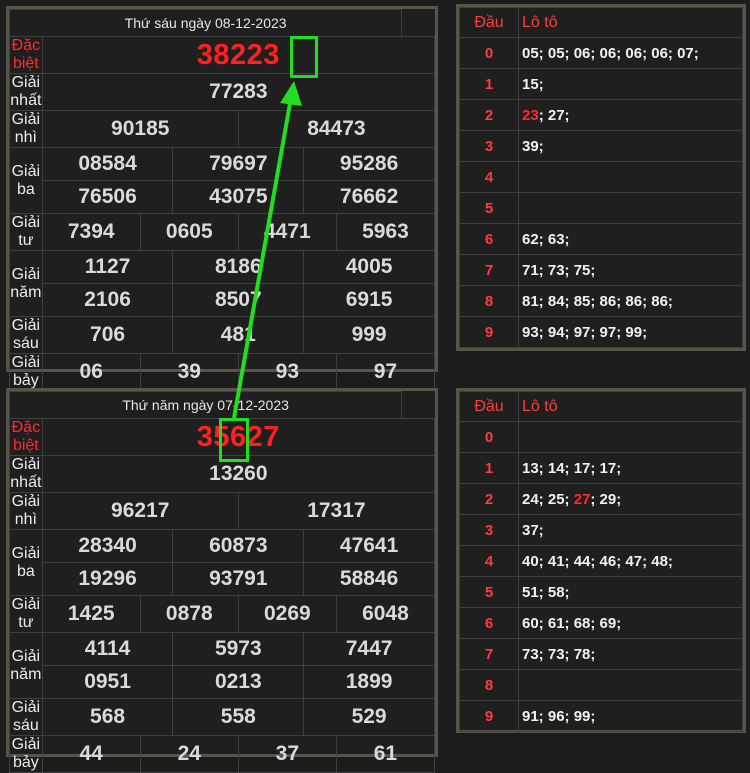  Describe the element at coordinates (601, 146) in the screenshot. I see `loto-row: 3 39;` at that location.